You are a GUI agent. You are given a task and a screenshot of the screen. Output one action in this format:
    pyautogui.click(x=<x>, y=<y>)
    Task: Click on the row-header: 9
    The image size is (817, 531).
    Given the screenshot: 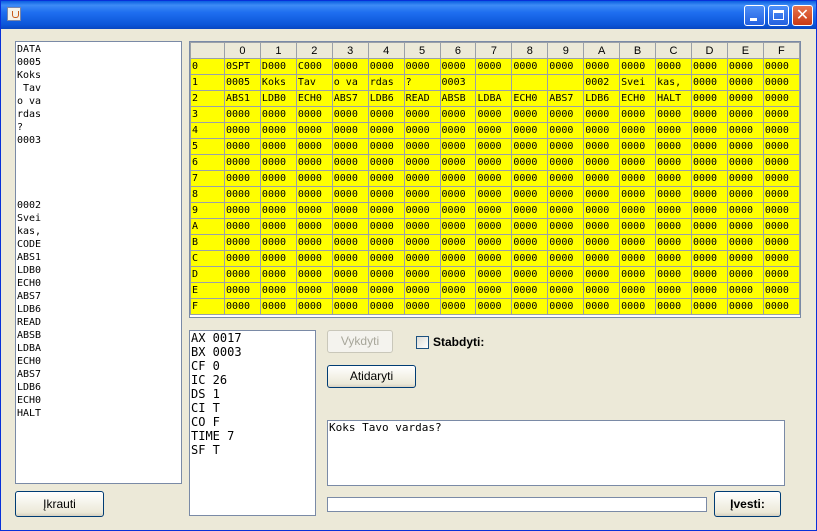 What is the action you would take?
    pyautogui.click(x=207, y=210)
    